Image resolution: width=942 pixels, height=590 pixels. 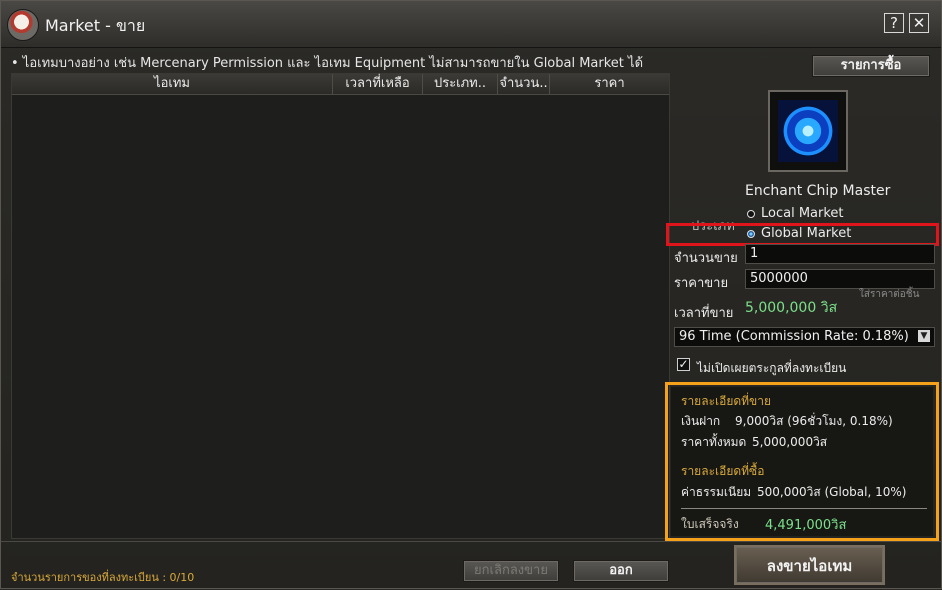 I want to click on chevron-down-icon: ▼, so click(x=924, y=336).